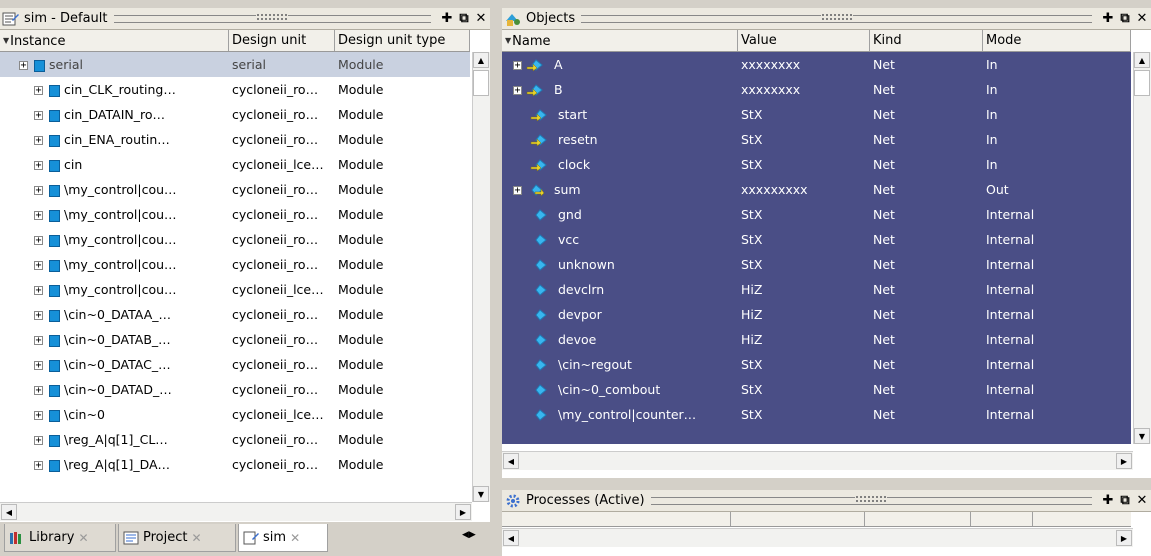 This screenshot has width=1151, height=556. Describe the element at coordinates (1057, 40) in the screenshot. I see `column-mode: Mode` at that location.